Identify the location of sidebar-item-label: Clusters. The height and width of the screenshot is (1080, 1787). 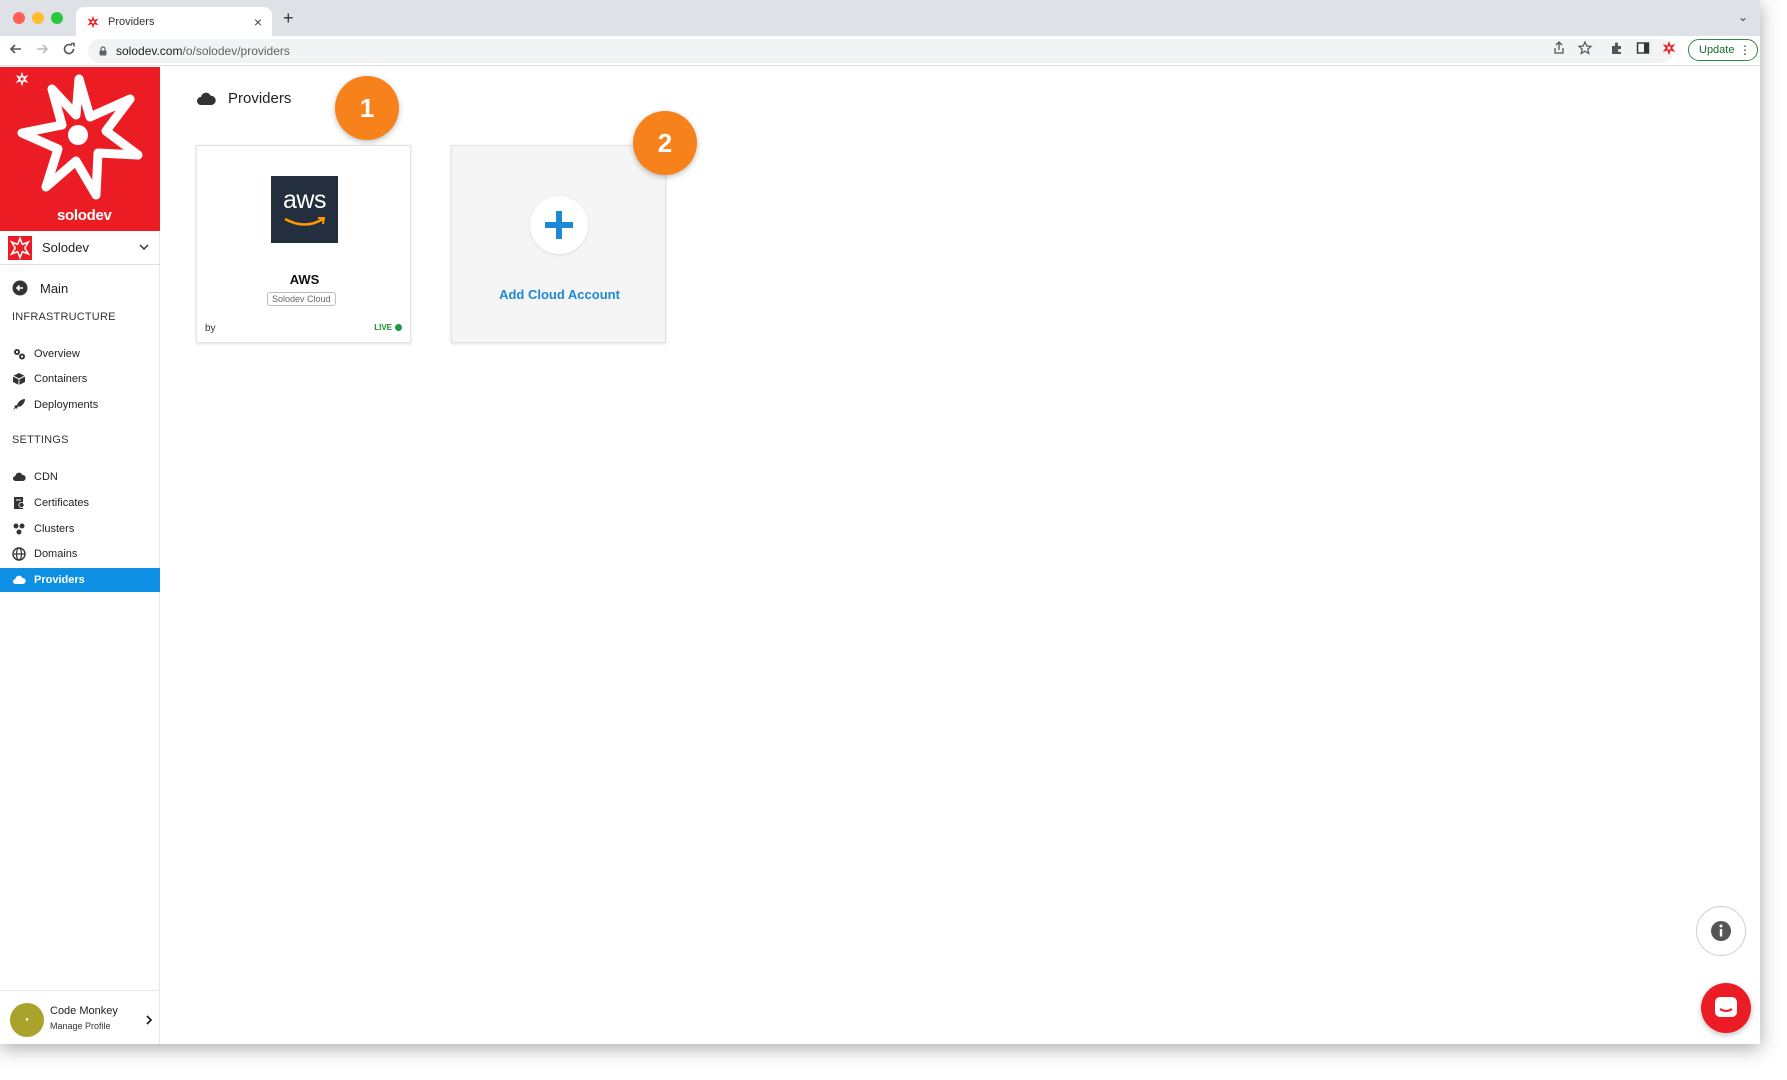
(54, 529).